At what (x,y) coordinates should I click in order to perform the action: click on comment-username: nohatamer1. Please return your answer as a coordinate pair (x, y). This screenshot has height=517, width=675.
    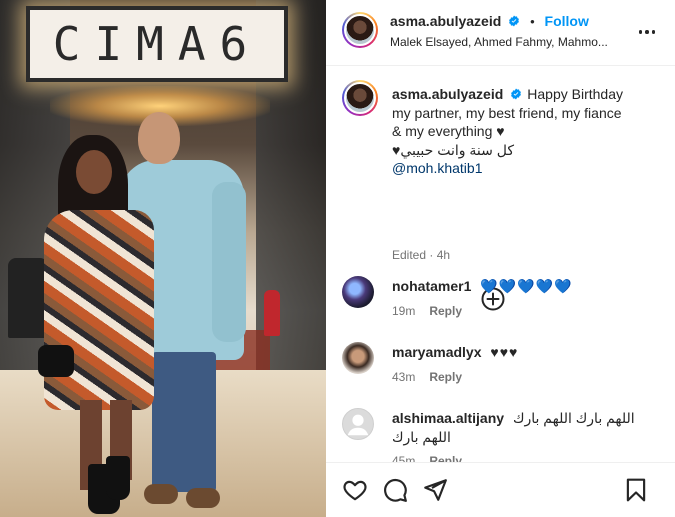
    Looking at the image, I should click on (431, 286).